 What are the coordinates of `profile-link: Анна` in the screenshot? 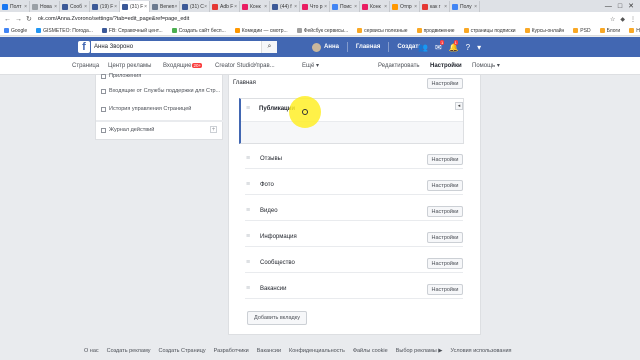 It's located at (325, 47).